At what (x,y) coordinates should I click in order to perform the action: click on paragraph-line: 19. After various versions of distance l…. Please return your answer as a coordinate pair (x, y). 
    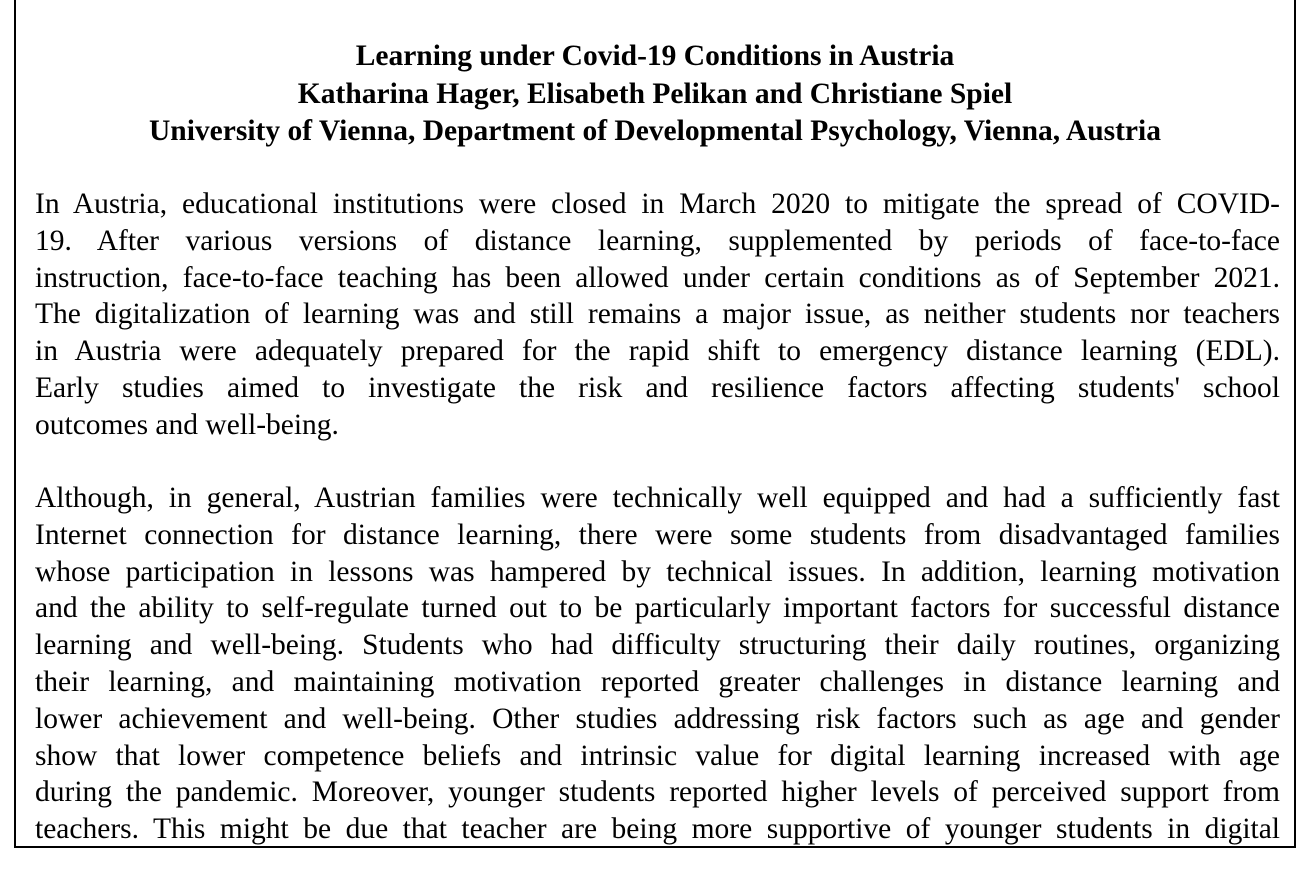
    Looking at the image, I should click on (657, 240).